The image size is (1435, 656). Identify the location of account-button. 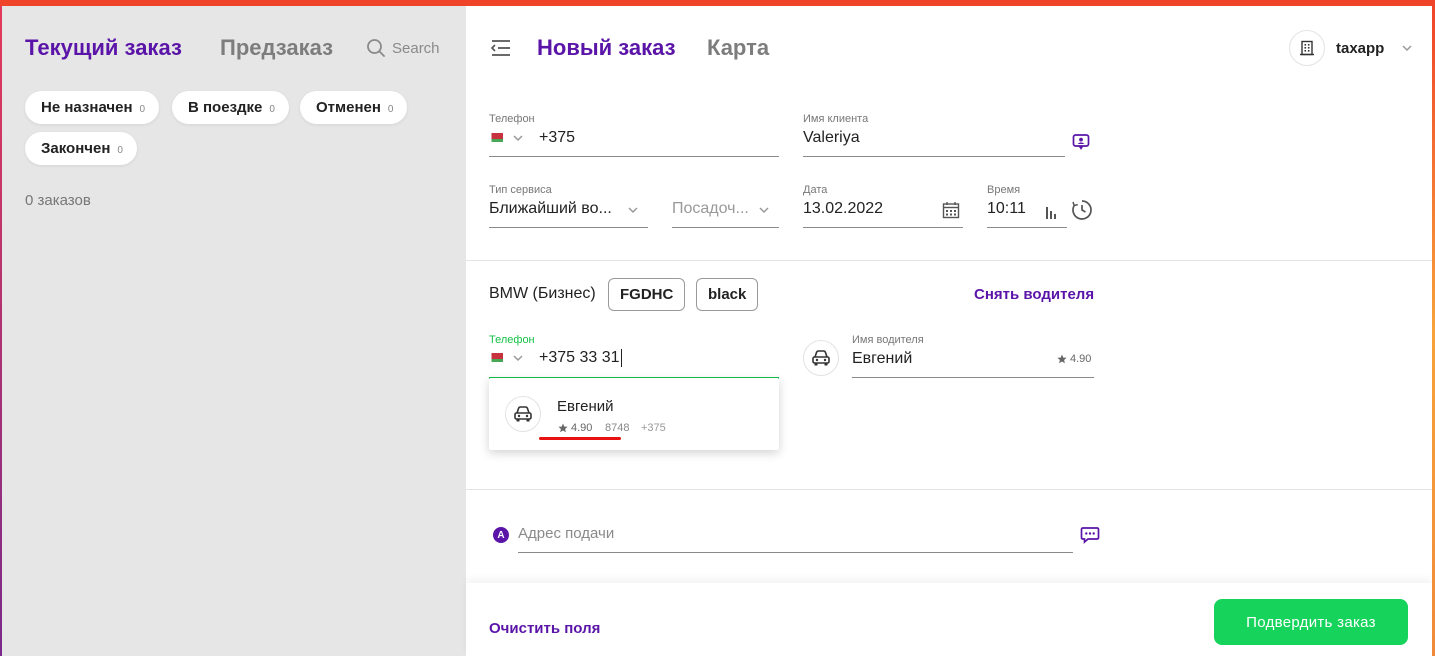
(1307, 48).